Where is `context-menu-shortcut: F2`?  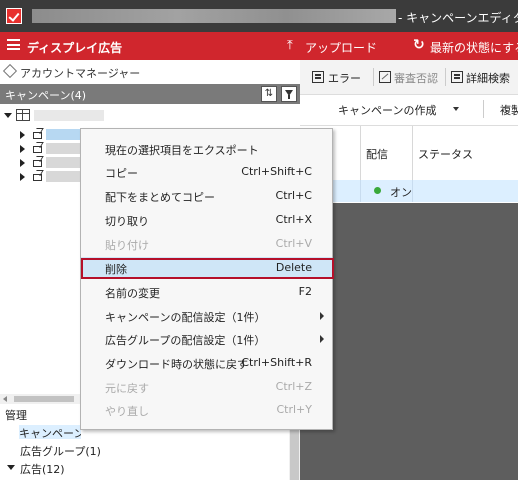
context-menu-shortcut: F2 is located at coordinates (305, 291).